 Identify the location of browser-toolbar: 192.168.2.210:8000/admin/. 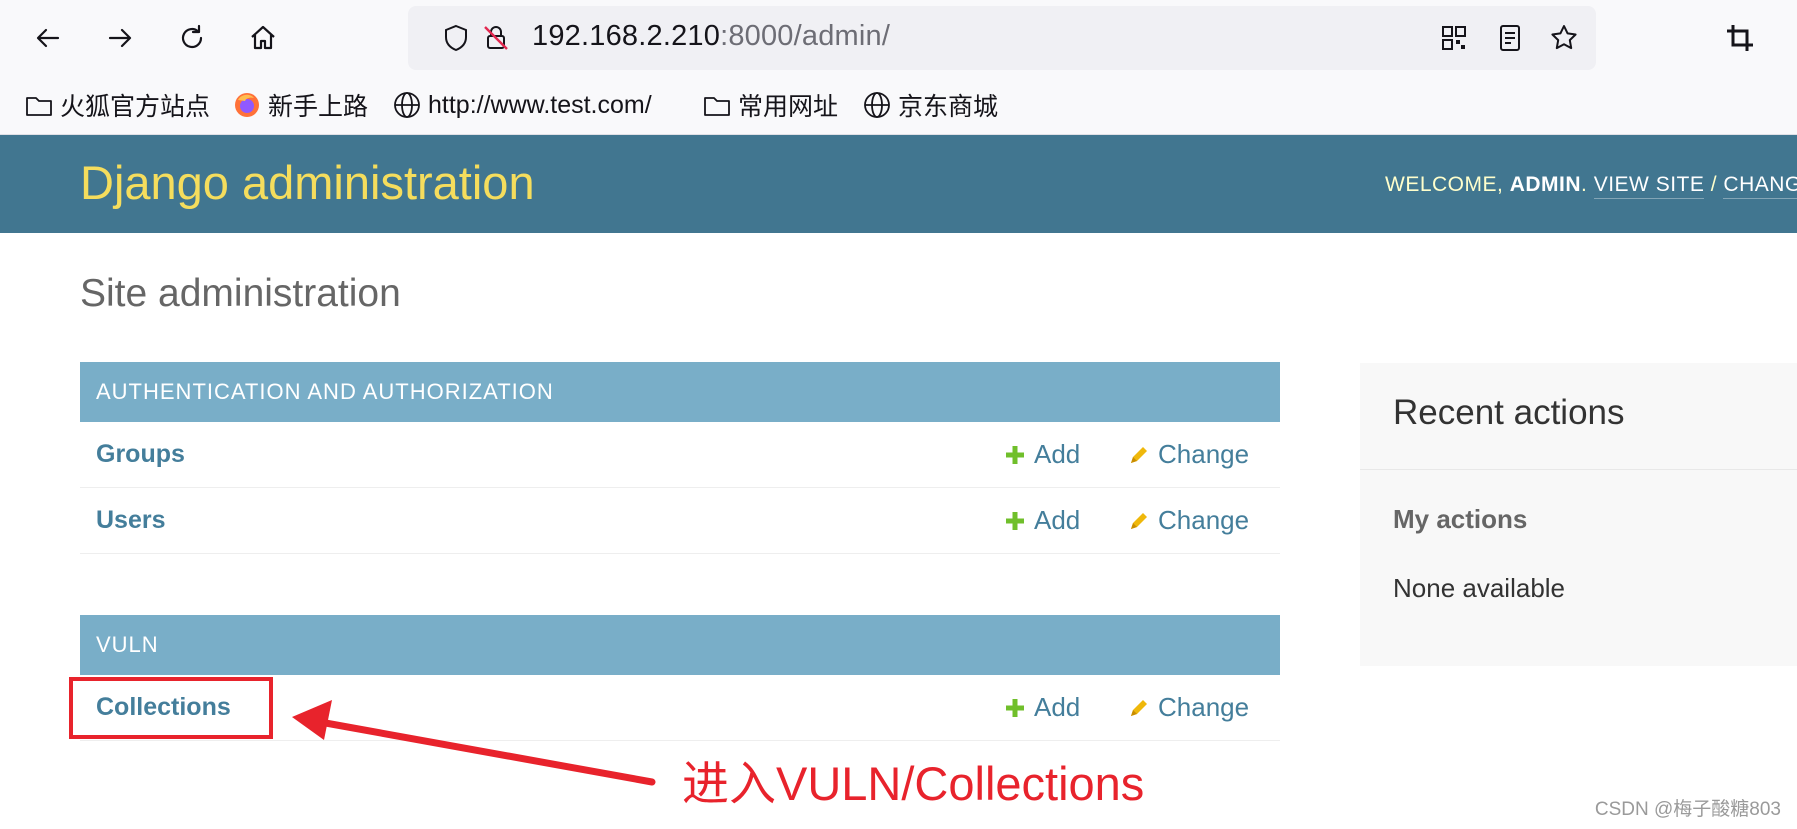
(898, 39).